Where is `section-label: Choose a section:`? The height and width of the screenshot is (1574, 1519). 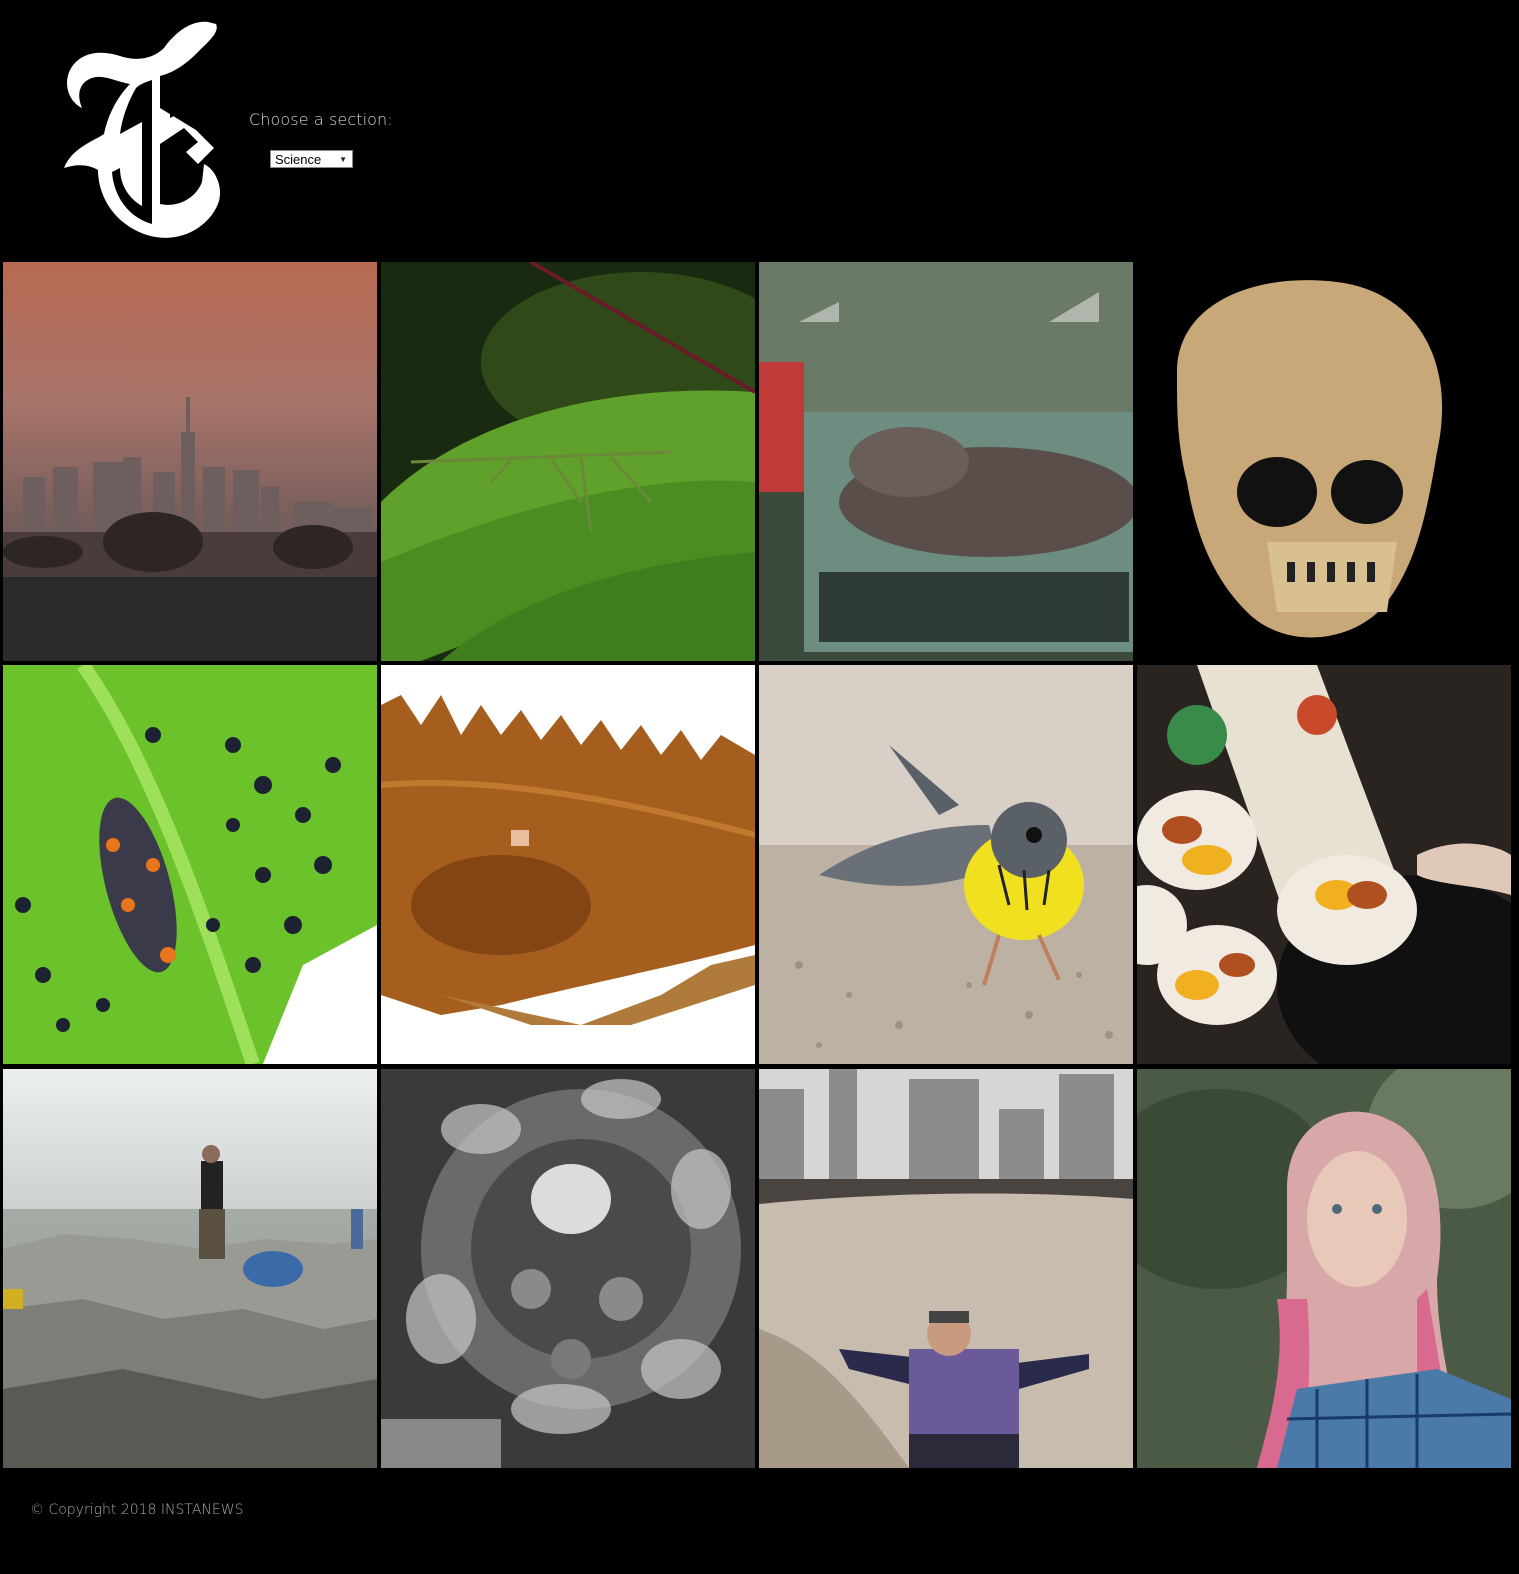 section-label: Choose a section: is located at coordinates (321, 119).